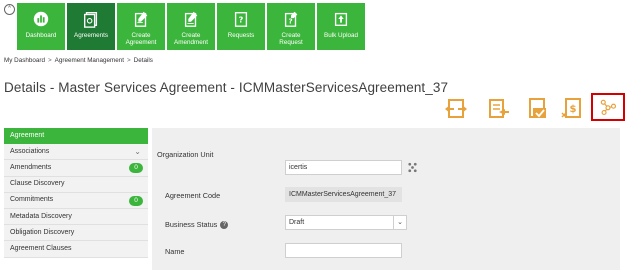  What do you see at coordinates (224, 225) in the screenshot?
I see `info-icon: ?` at bounding box center [224, 225].